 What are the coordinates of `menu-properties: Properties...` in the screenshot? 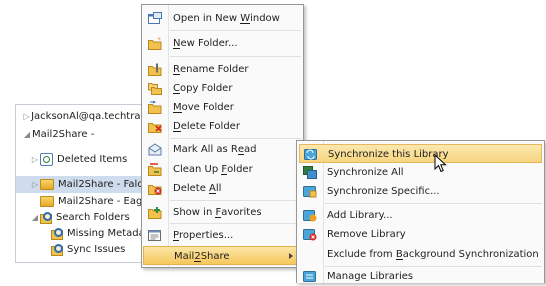 It's located at (222, 235).